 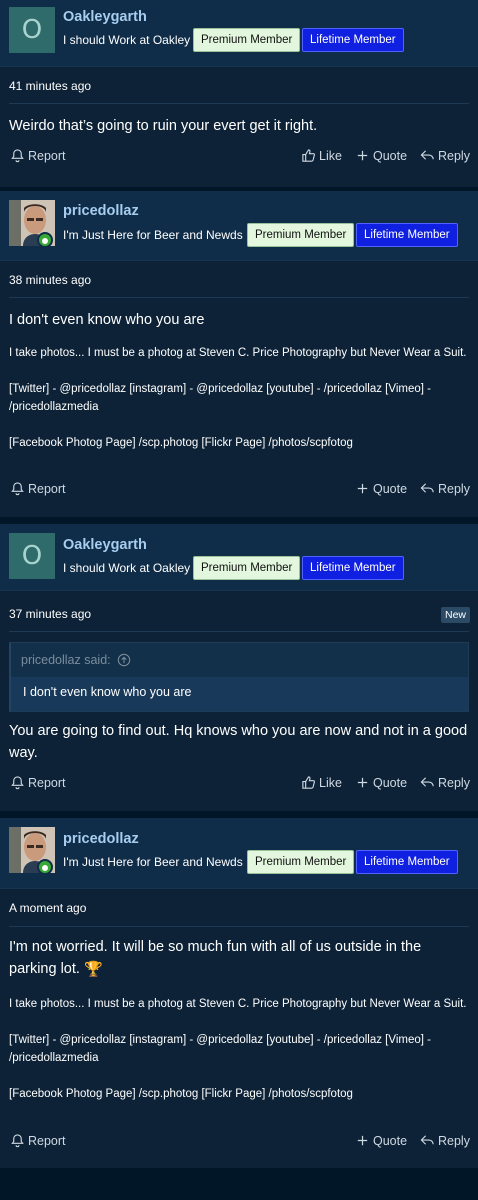 I want to click on quote-author: pricedollaz said:, so click(x=66, y=660).